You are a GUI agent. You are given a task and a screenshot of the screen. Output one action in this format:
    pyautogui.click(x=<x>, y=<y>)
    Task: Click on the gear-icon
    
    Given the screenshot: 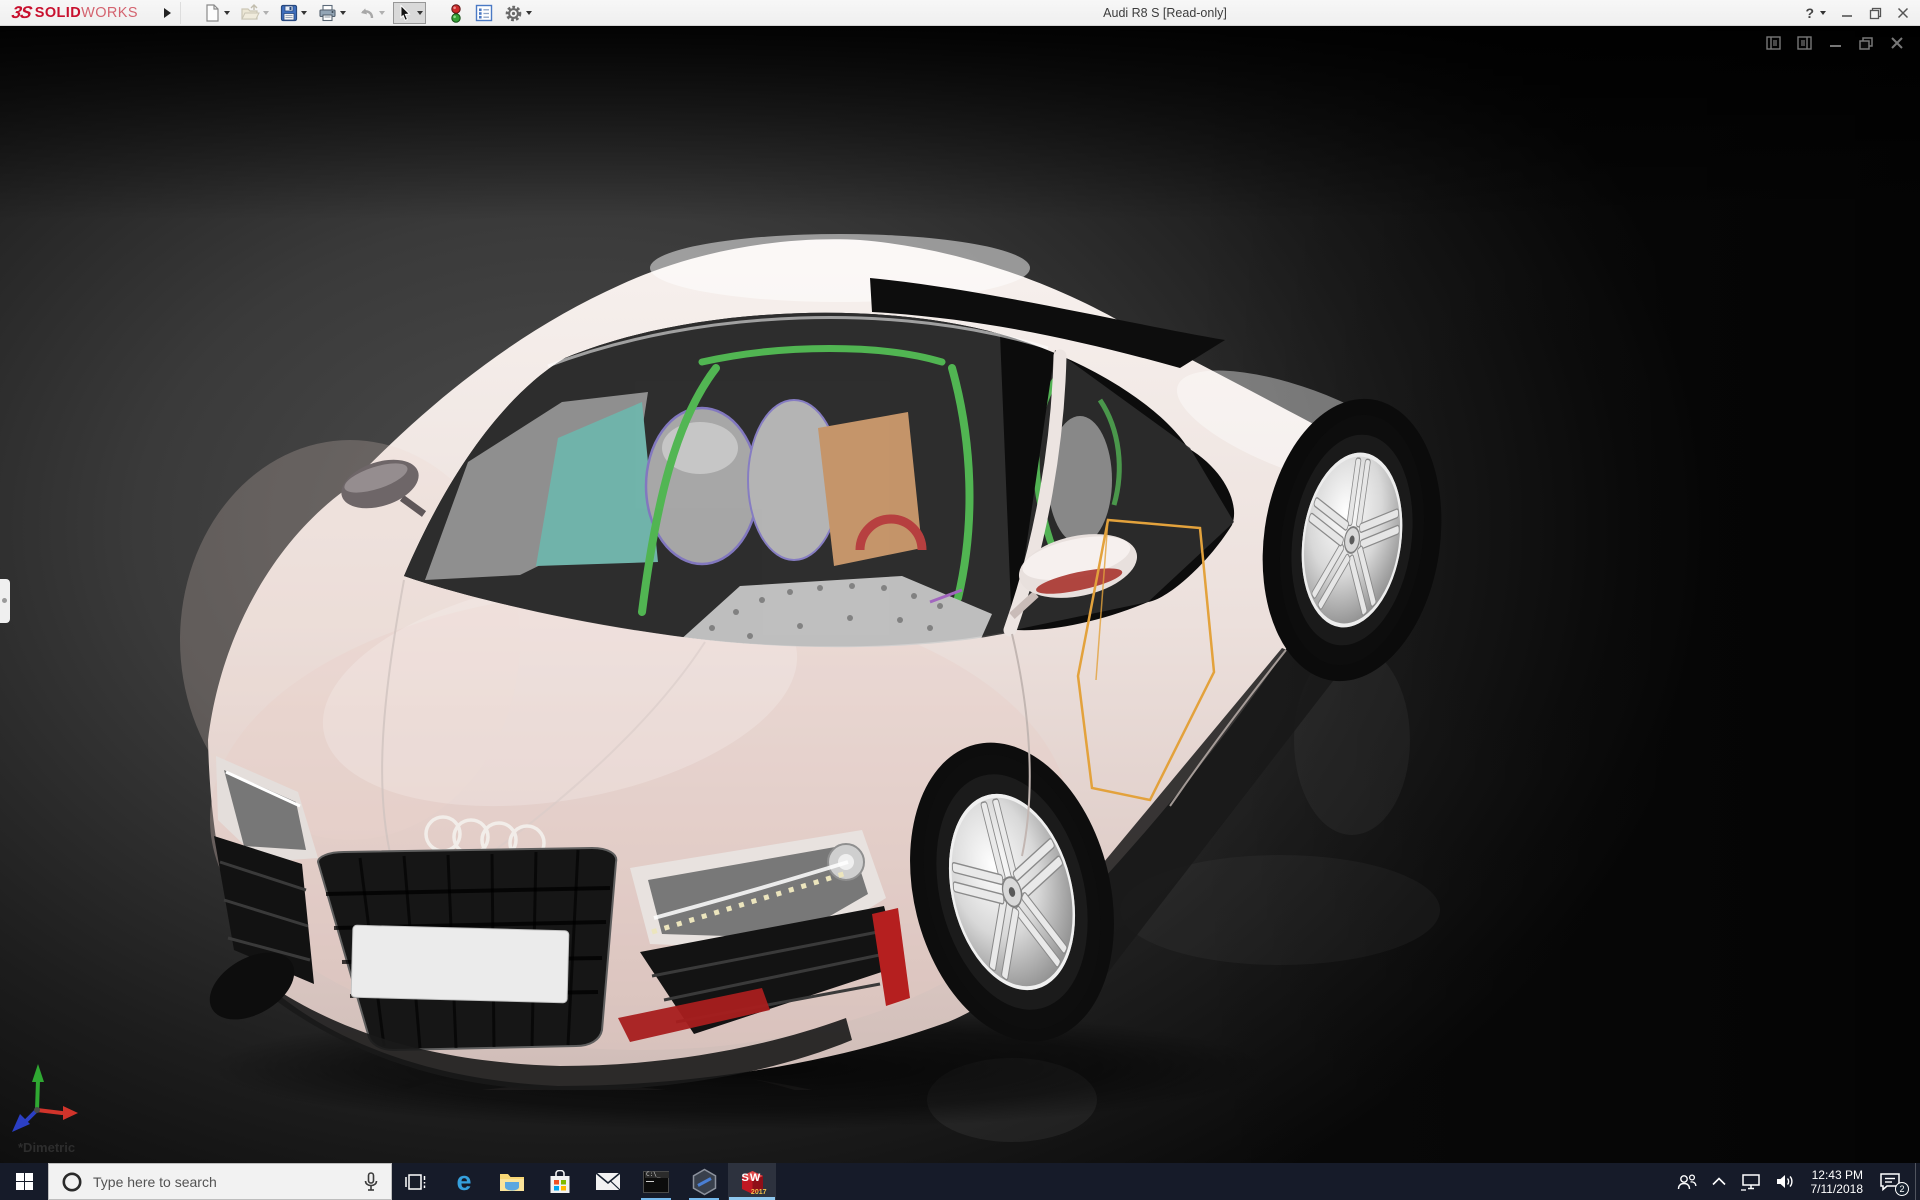 What is the action you would take?
    pyautogui.click(x=513, y=13)
    